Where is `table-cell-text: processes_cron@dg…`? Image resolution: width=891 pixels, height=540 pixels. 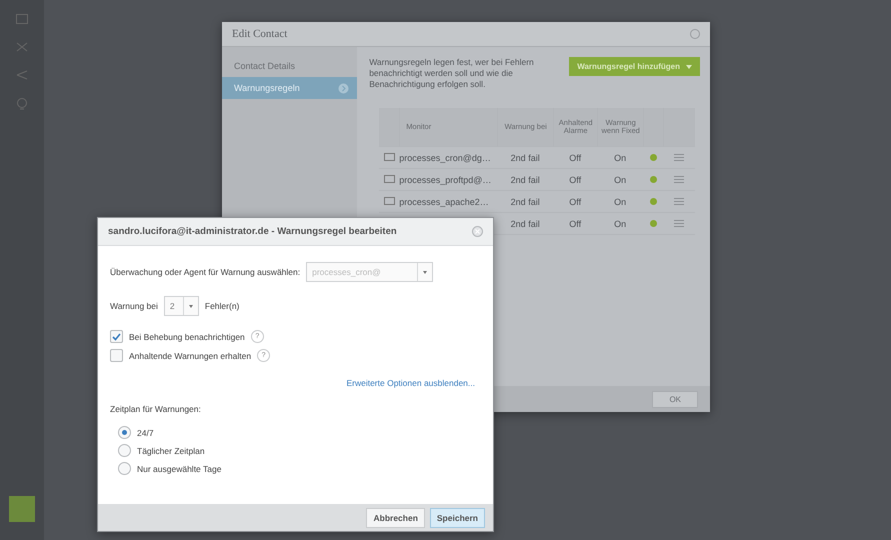
table-cell-text: processes_cron@dg… is located at coordinates (445, 157).